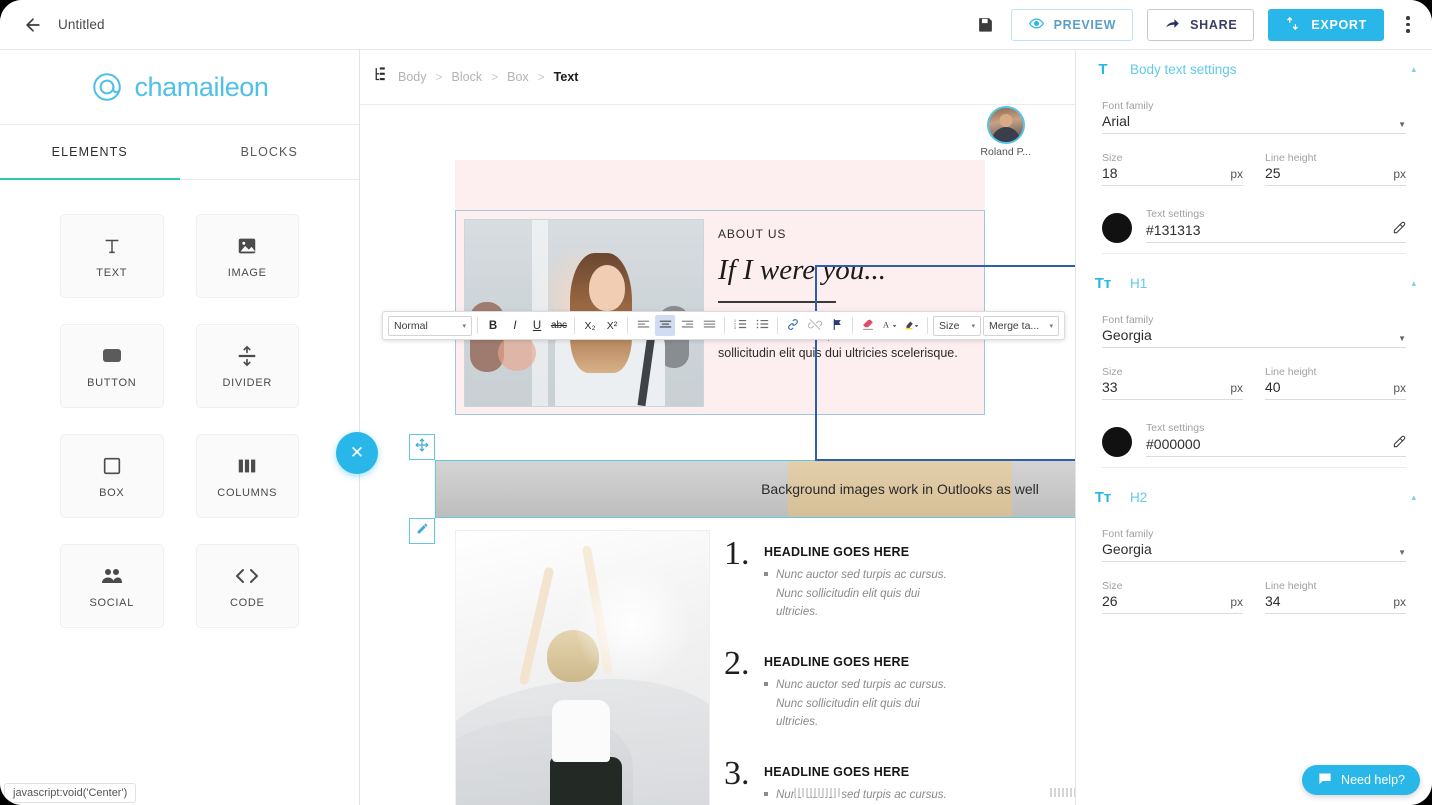  I want to click on share-button: SHARE, so click(1201, 24).